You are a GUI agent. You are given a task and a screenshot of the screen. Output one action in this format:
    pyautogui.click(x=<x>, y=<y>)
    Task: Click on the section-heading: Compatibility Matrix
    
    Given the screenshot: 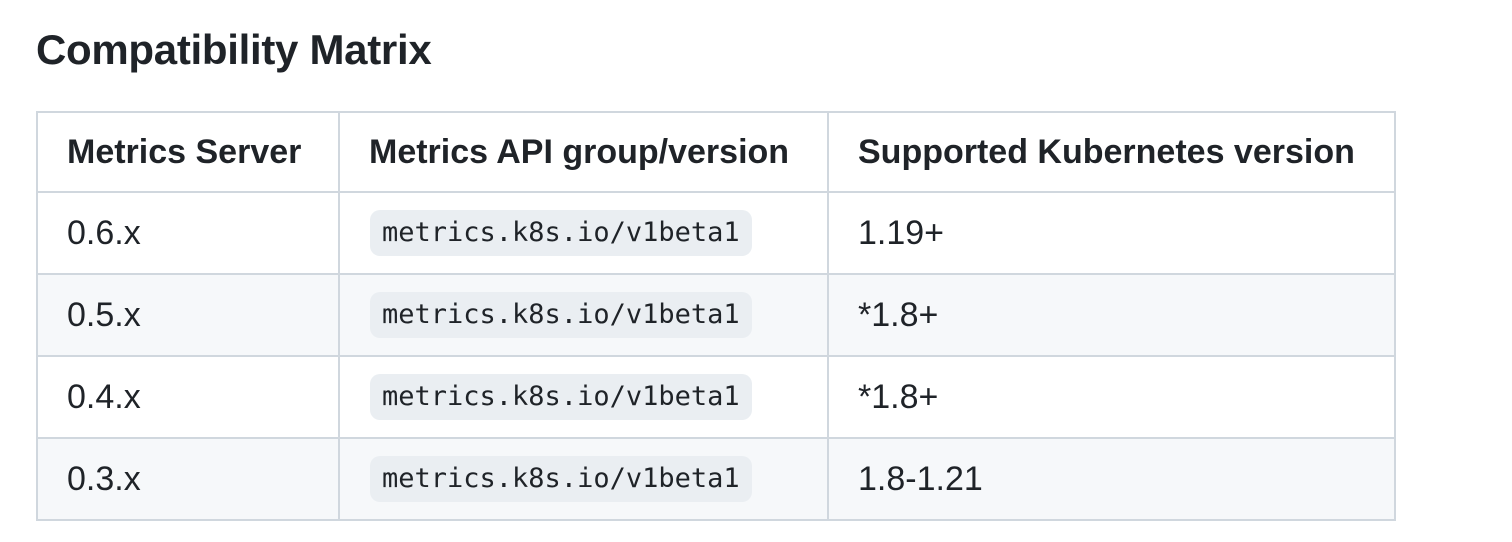 What is the action you would take?
    pyautogui.click(x=234, y=49)
    